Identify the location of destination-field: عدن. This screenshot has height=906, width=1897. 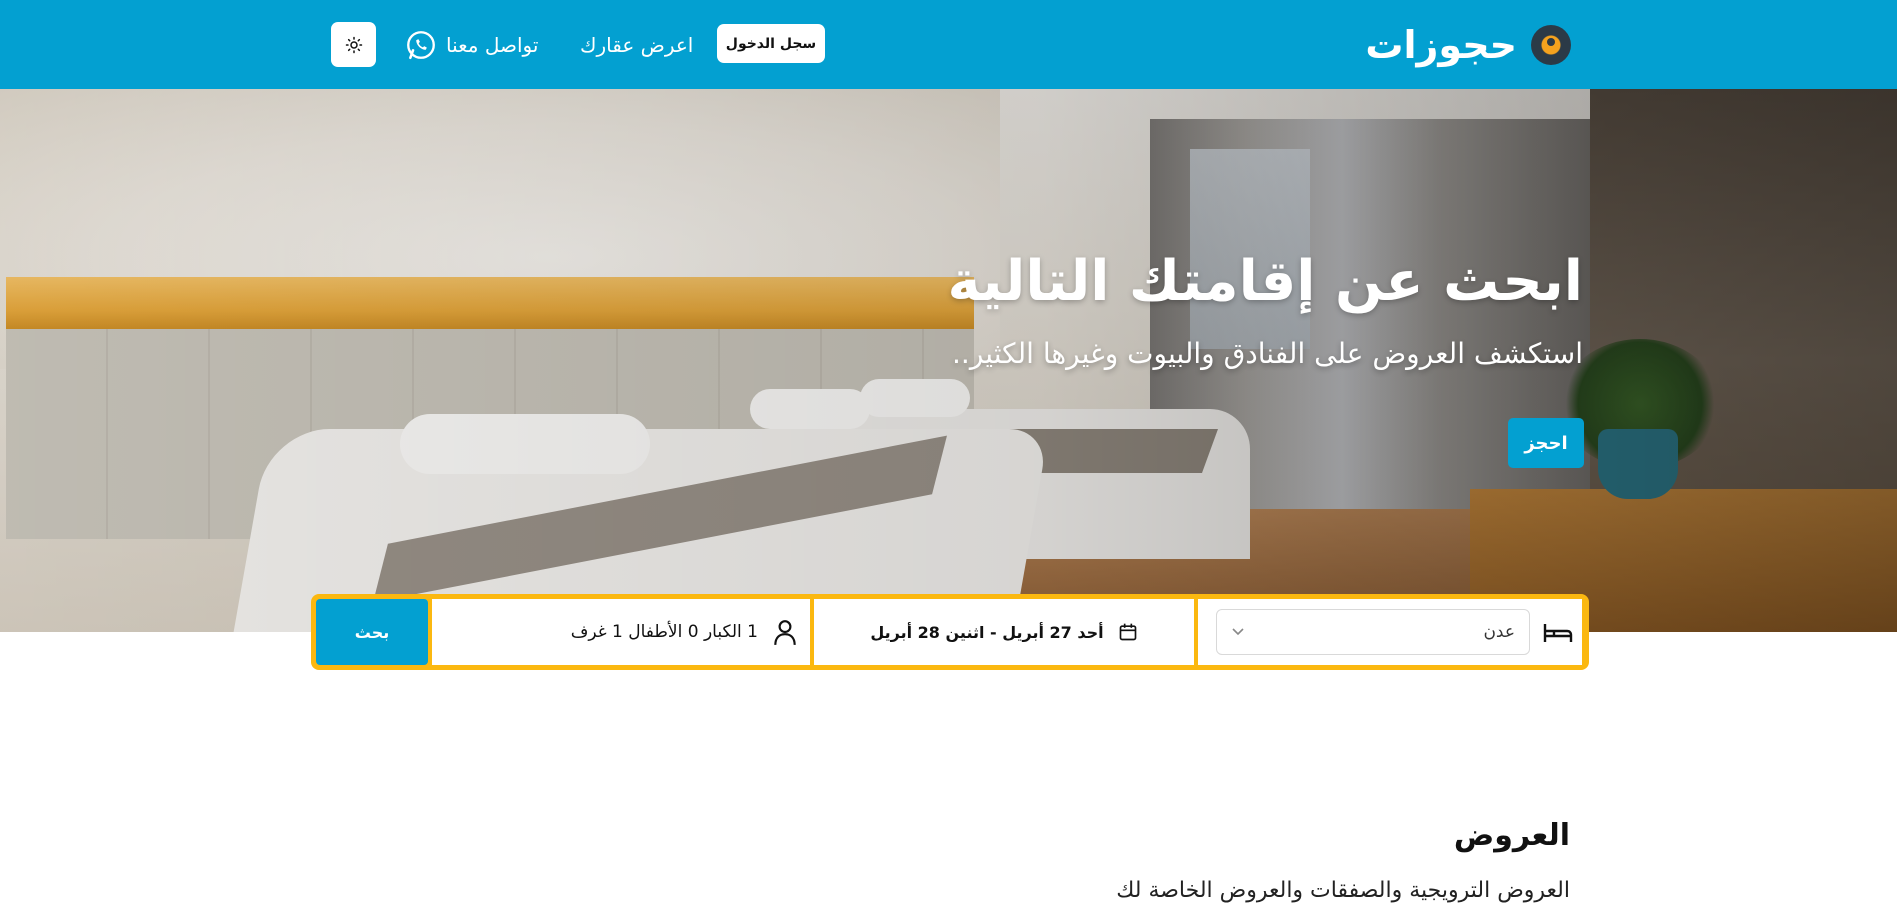
(1390, 632).